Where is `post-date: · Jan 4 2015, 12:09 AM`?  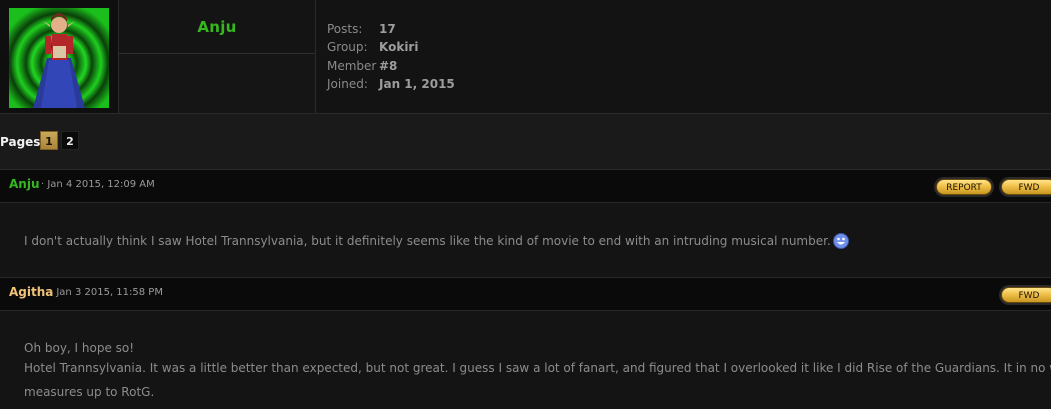 post-date: · Jan 4 2015, 12:09 AM is located at coordinates (98, 184).